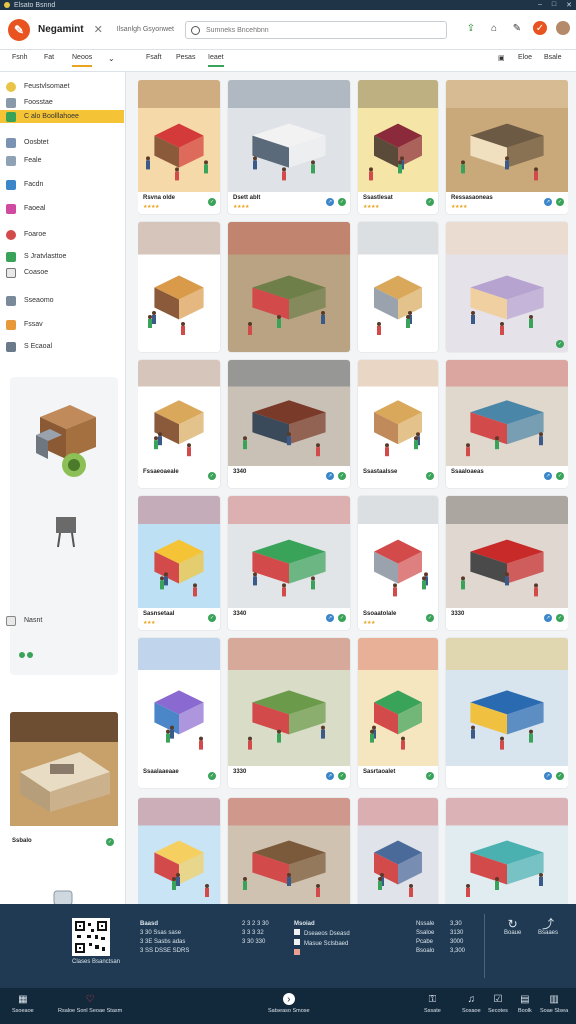 The height and width of the screenshot is (1024, 576). I want to click on grid-card: Fssaeoaeale ✓, so click(179, 424).